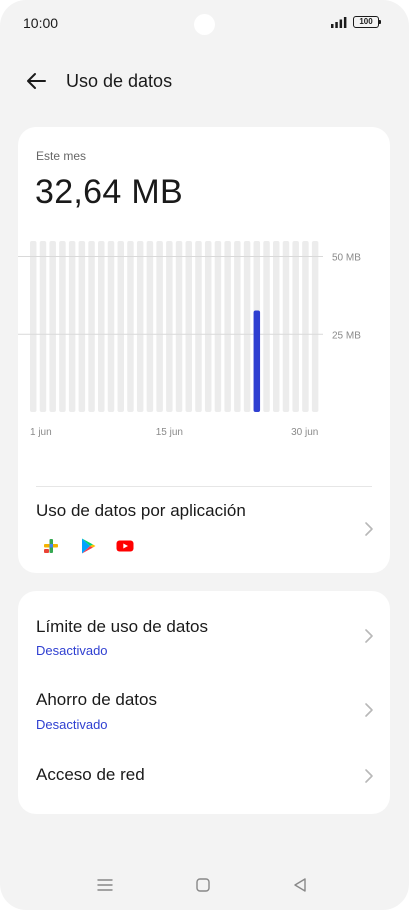 The image size is (409, 910). I want to click on app-usage-title: Uso de datos por aplicación, so click(141, 510).